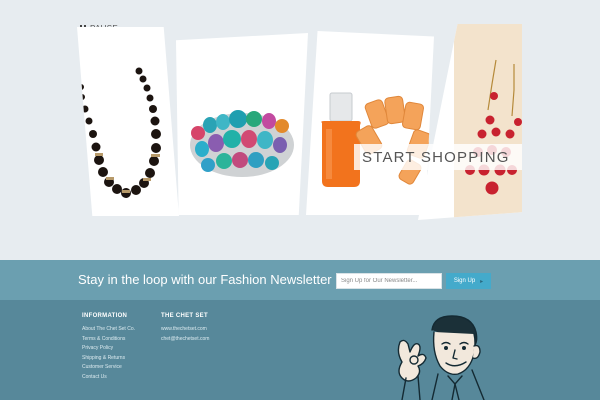 Image resolution: width=600 pixels, height=400 pixels. Describe the element at coordinates (108, 340) in the screenshot. I see `footer-link-terms: Terms & Conditions` at that location.